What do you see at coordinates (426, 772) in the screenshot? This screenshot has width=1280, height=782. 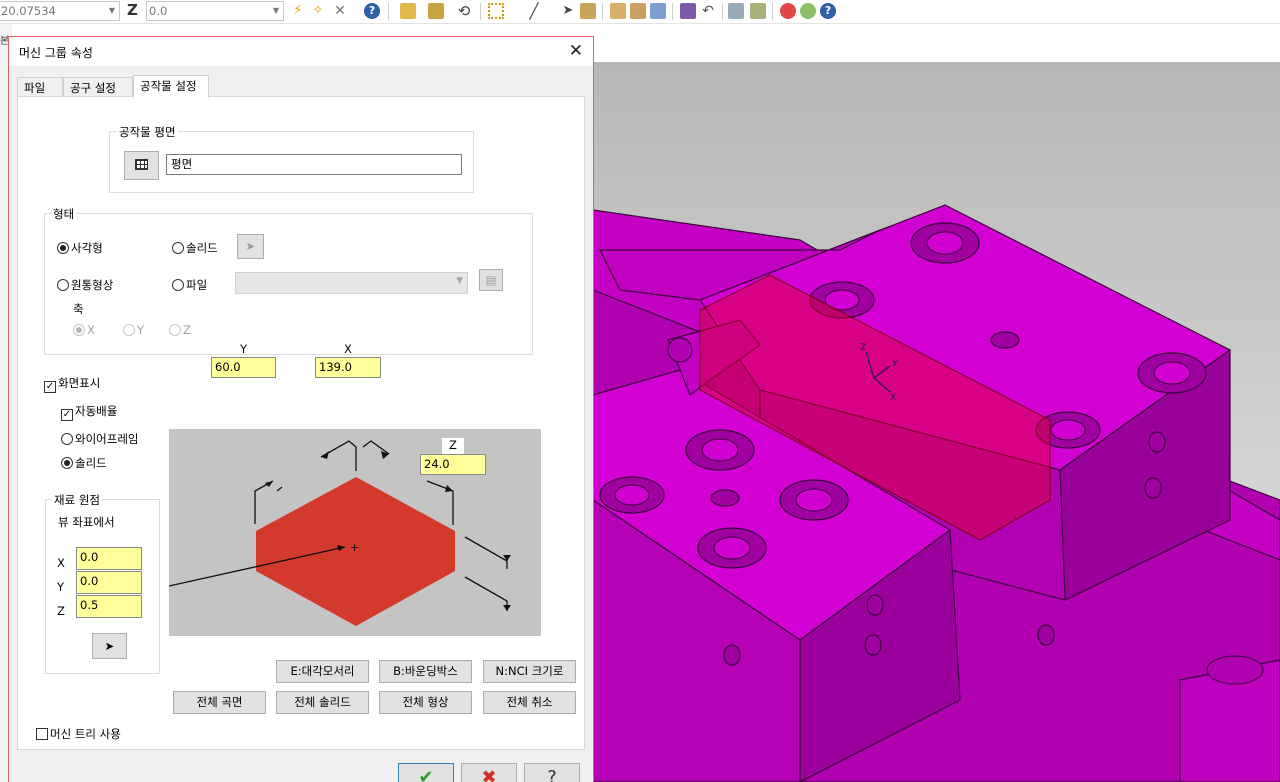 I see `ok-button: ✔` at bounding box center [426, 772].